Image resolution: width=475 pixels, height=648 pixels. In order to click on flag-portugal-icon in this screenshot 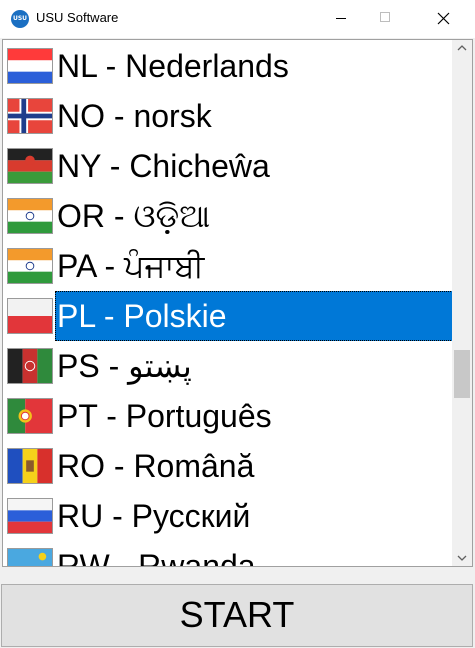, I will do `click(30, 416)`.